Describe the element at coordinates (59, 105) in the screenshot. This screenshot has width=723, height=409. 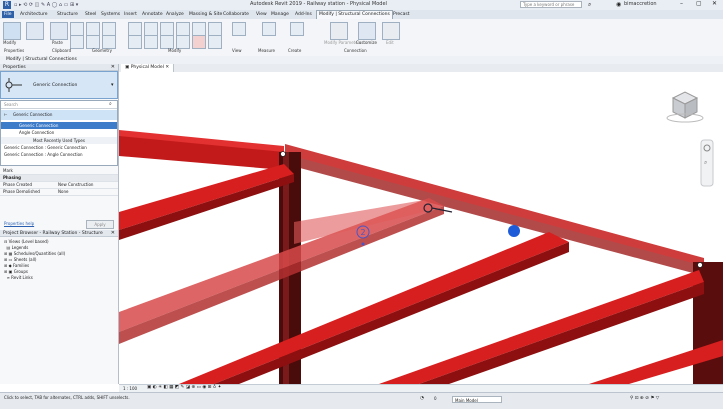
I see `type-search-field: Search ⌕` at that location.